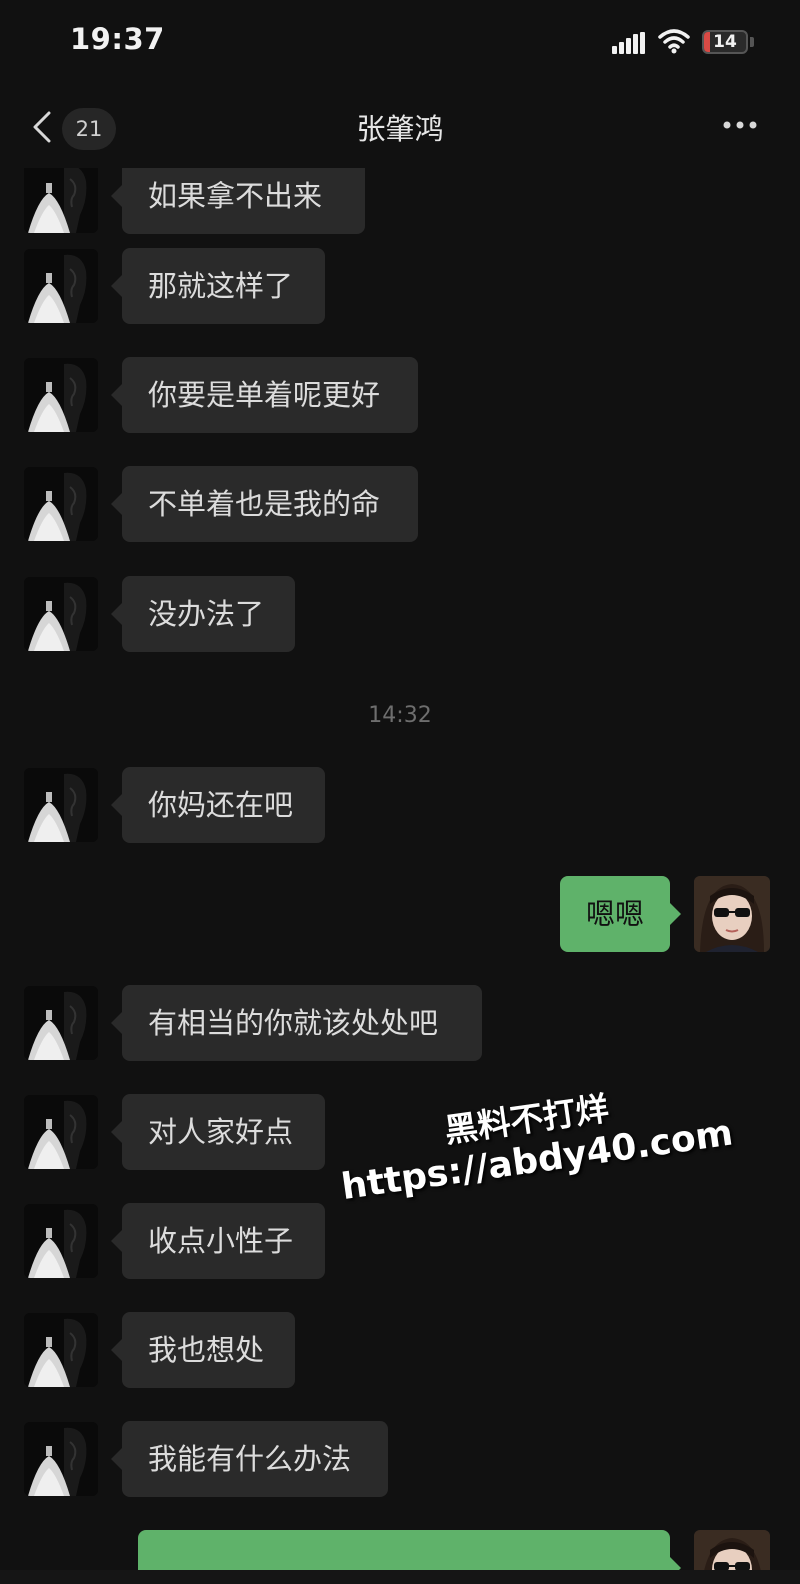  Describe the element at coordinates (400, 1243) in the screenshot. I see `message-row: 收点小性子` at that location.